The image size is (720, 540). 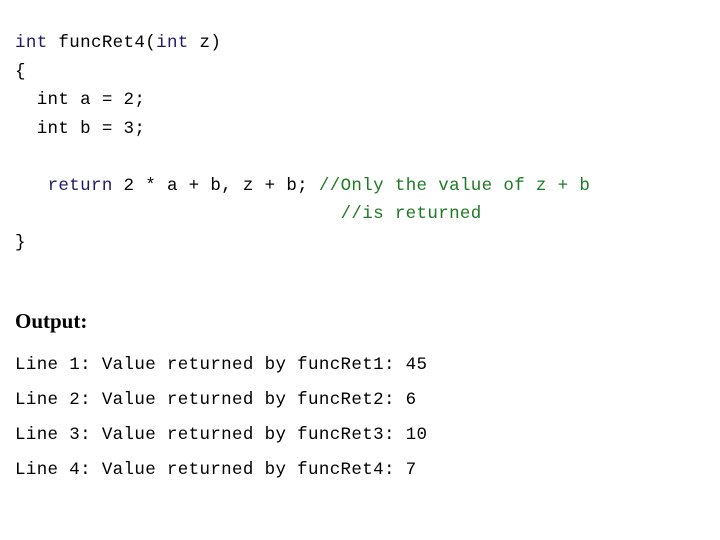 What do you see at coordinates (20, 242) in the screenshot?
I see `code-token-plain: }` at bounding box center [20, 242].